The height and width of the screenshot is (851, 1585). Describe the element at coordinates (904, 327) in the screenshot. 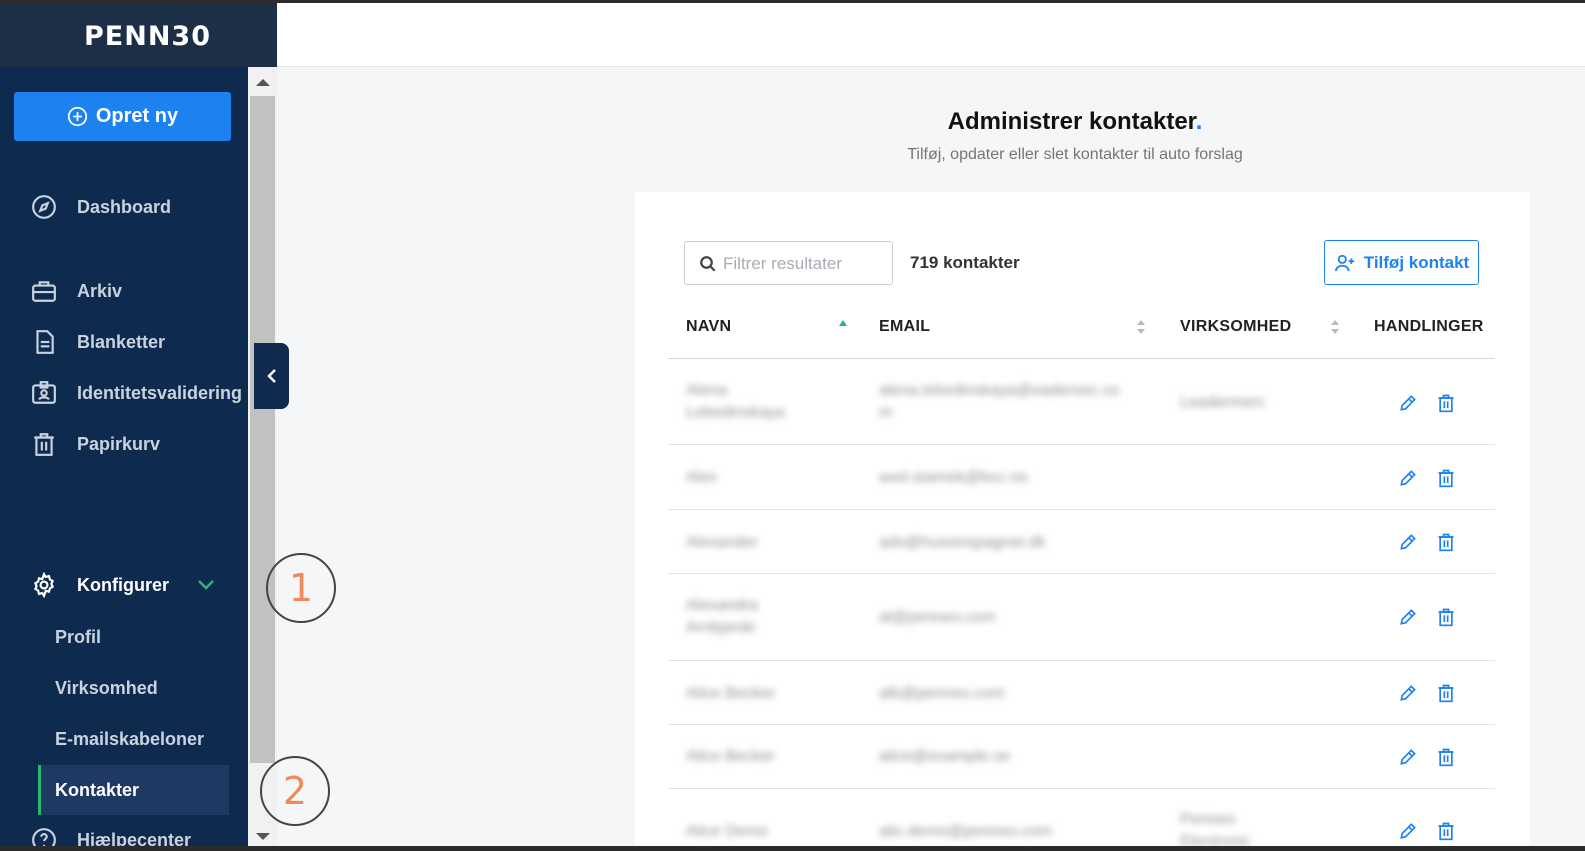

I see `column-header-email: EMAIL` at that location.